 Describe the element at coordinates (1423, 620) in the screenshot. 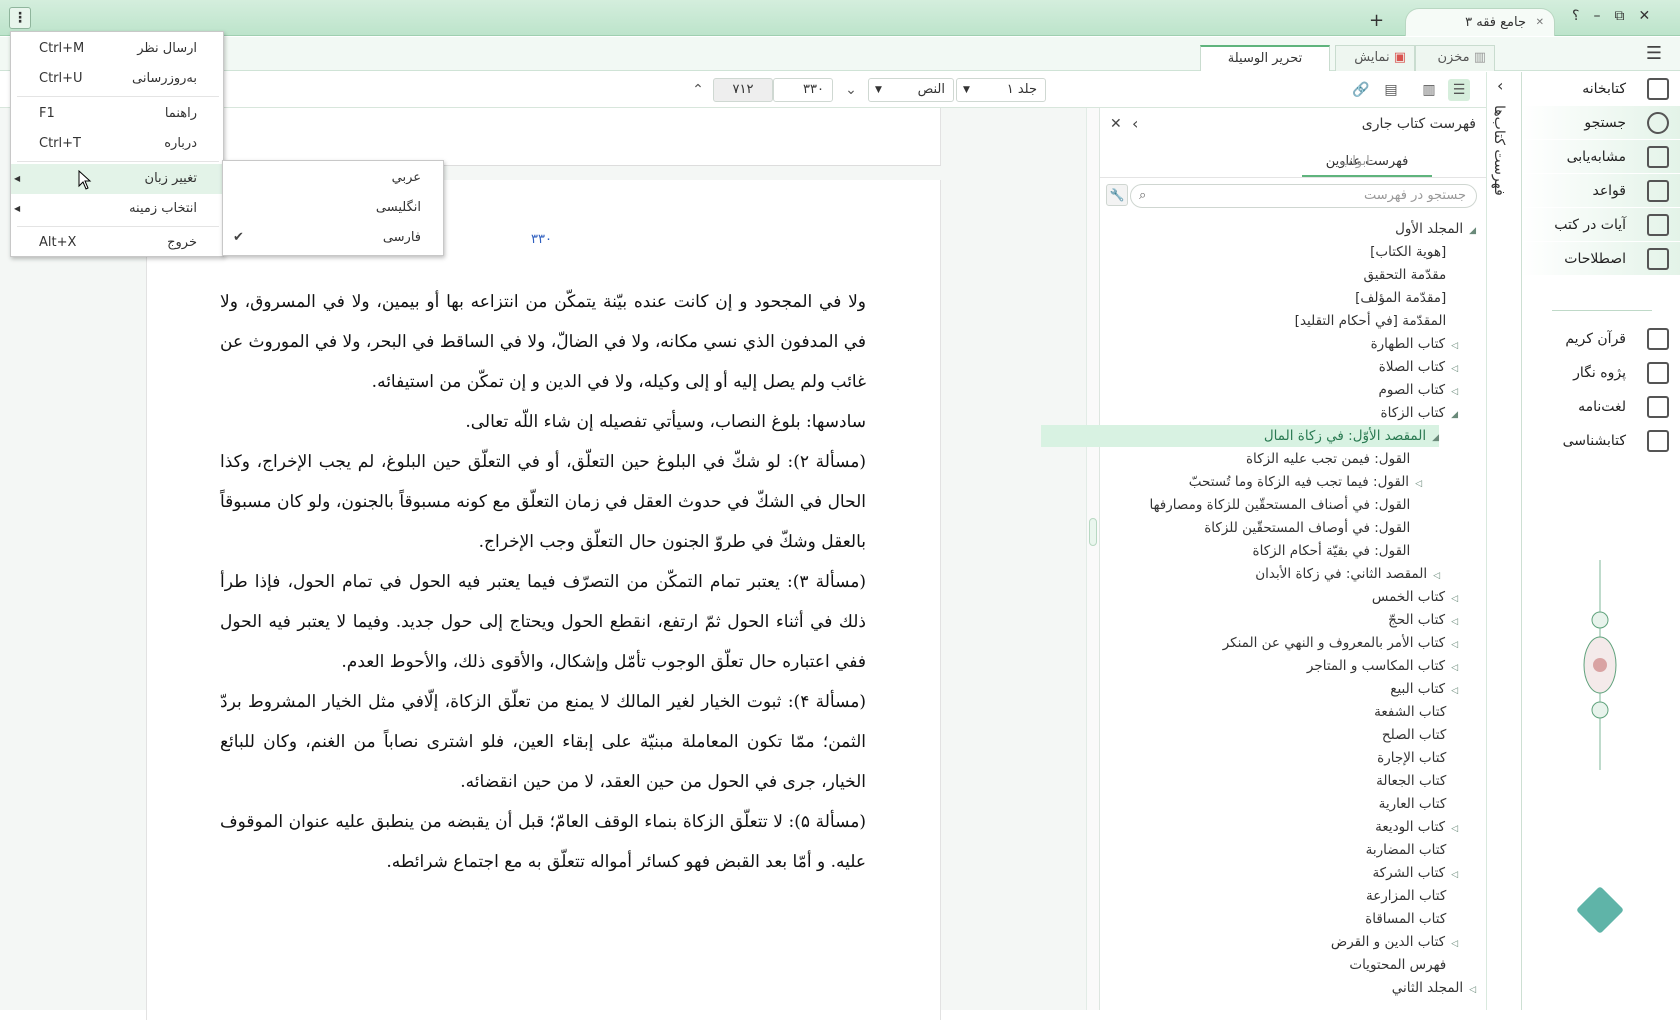

I see `toc-tree-item: ◁كتاب الحجّ` at that location.